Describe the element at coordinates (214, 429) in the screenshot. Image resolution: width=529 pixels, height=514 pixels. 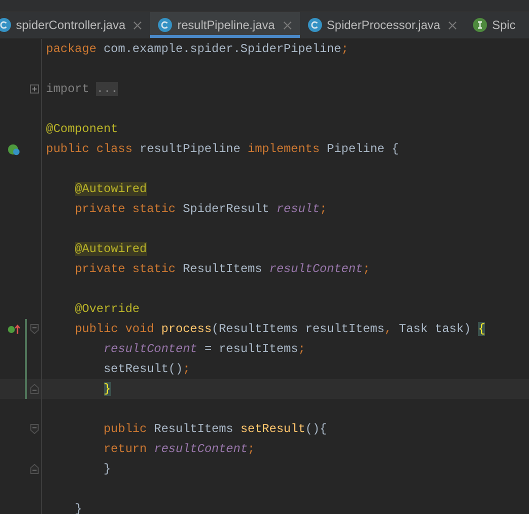
I see `code-line: public ResultItems setResult(){` at that location.